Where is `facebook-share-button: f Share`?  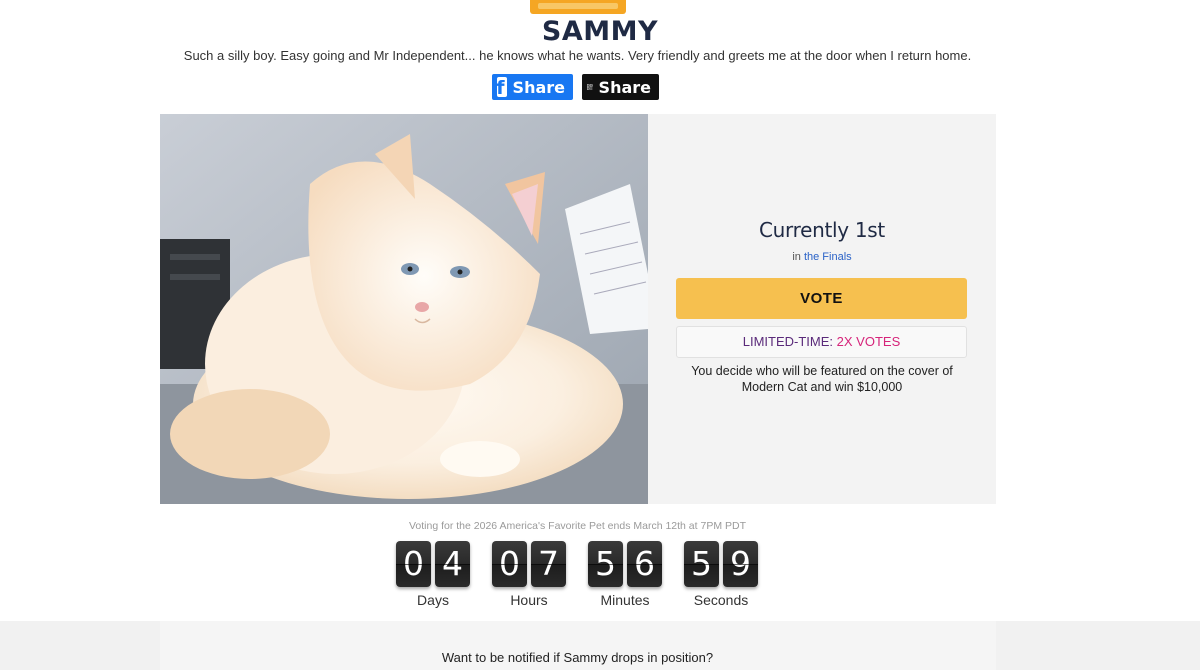 facebook-share-button: f Share is located at coordinates (532, 87).